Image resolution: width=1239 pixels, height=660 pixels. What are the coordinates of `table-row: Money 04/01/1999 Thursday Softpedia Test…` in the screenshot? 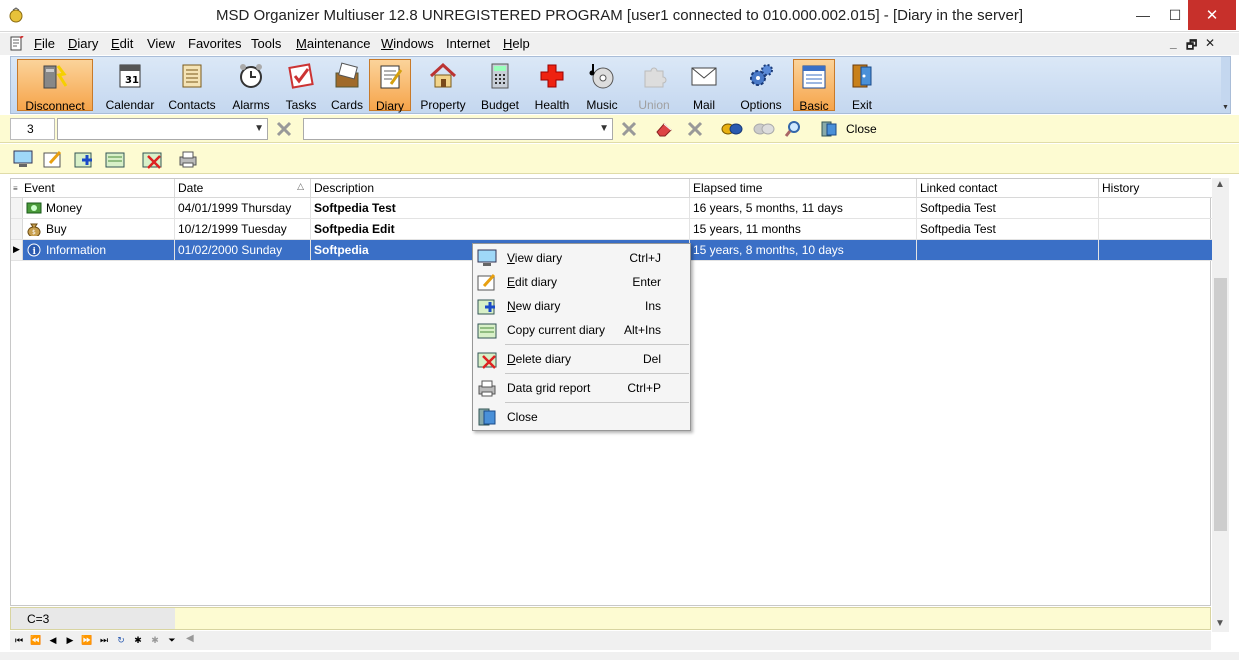 It's located at (611, 208).